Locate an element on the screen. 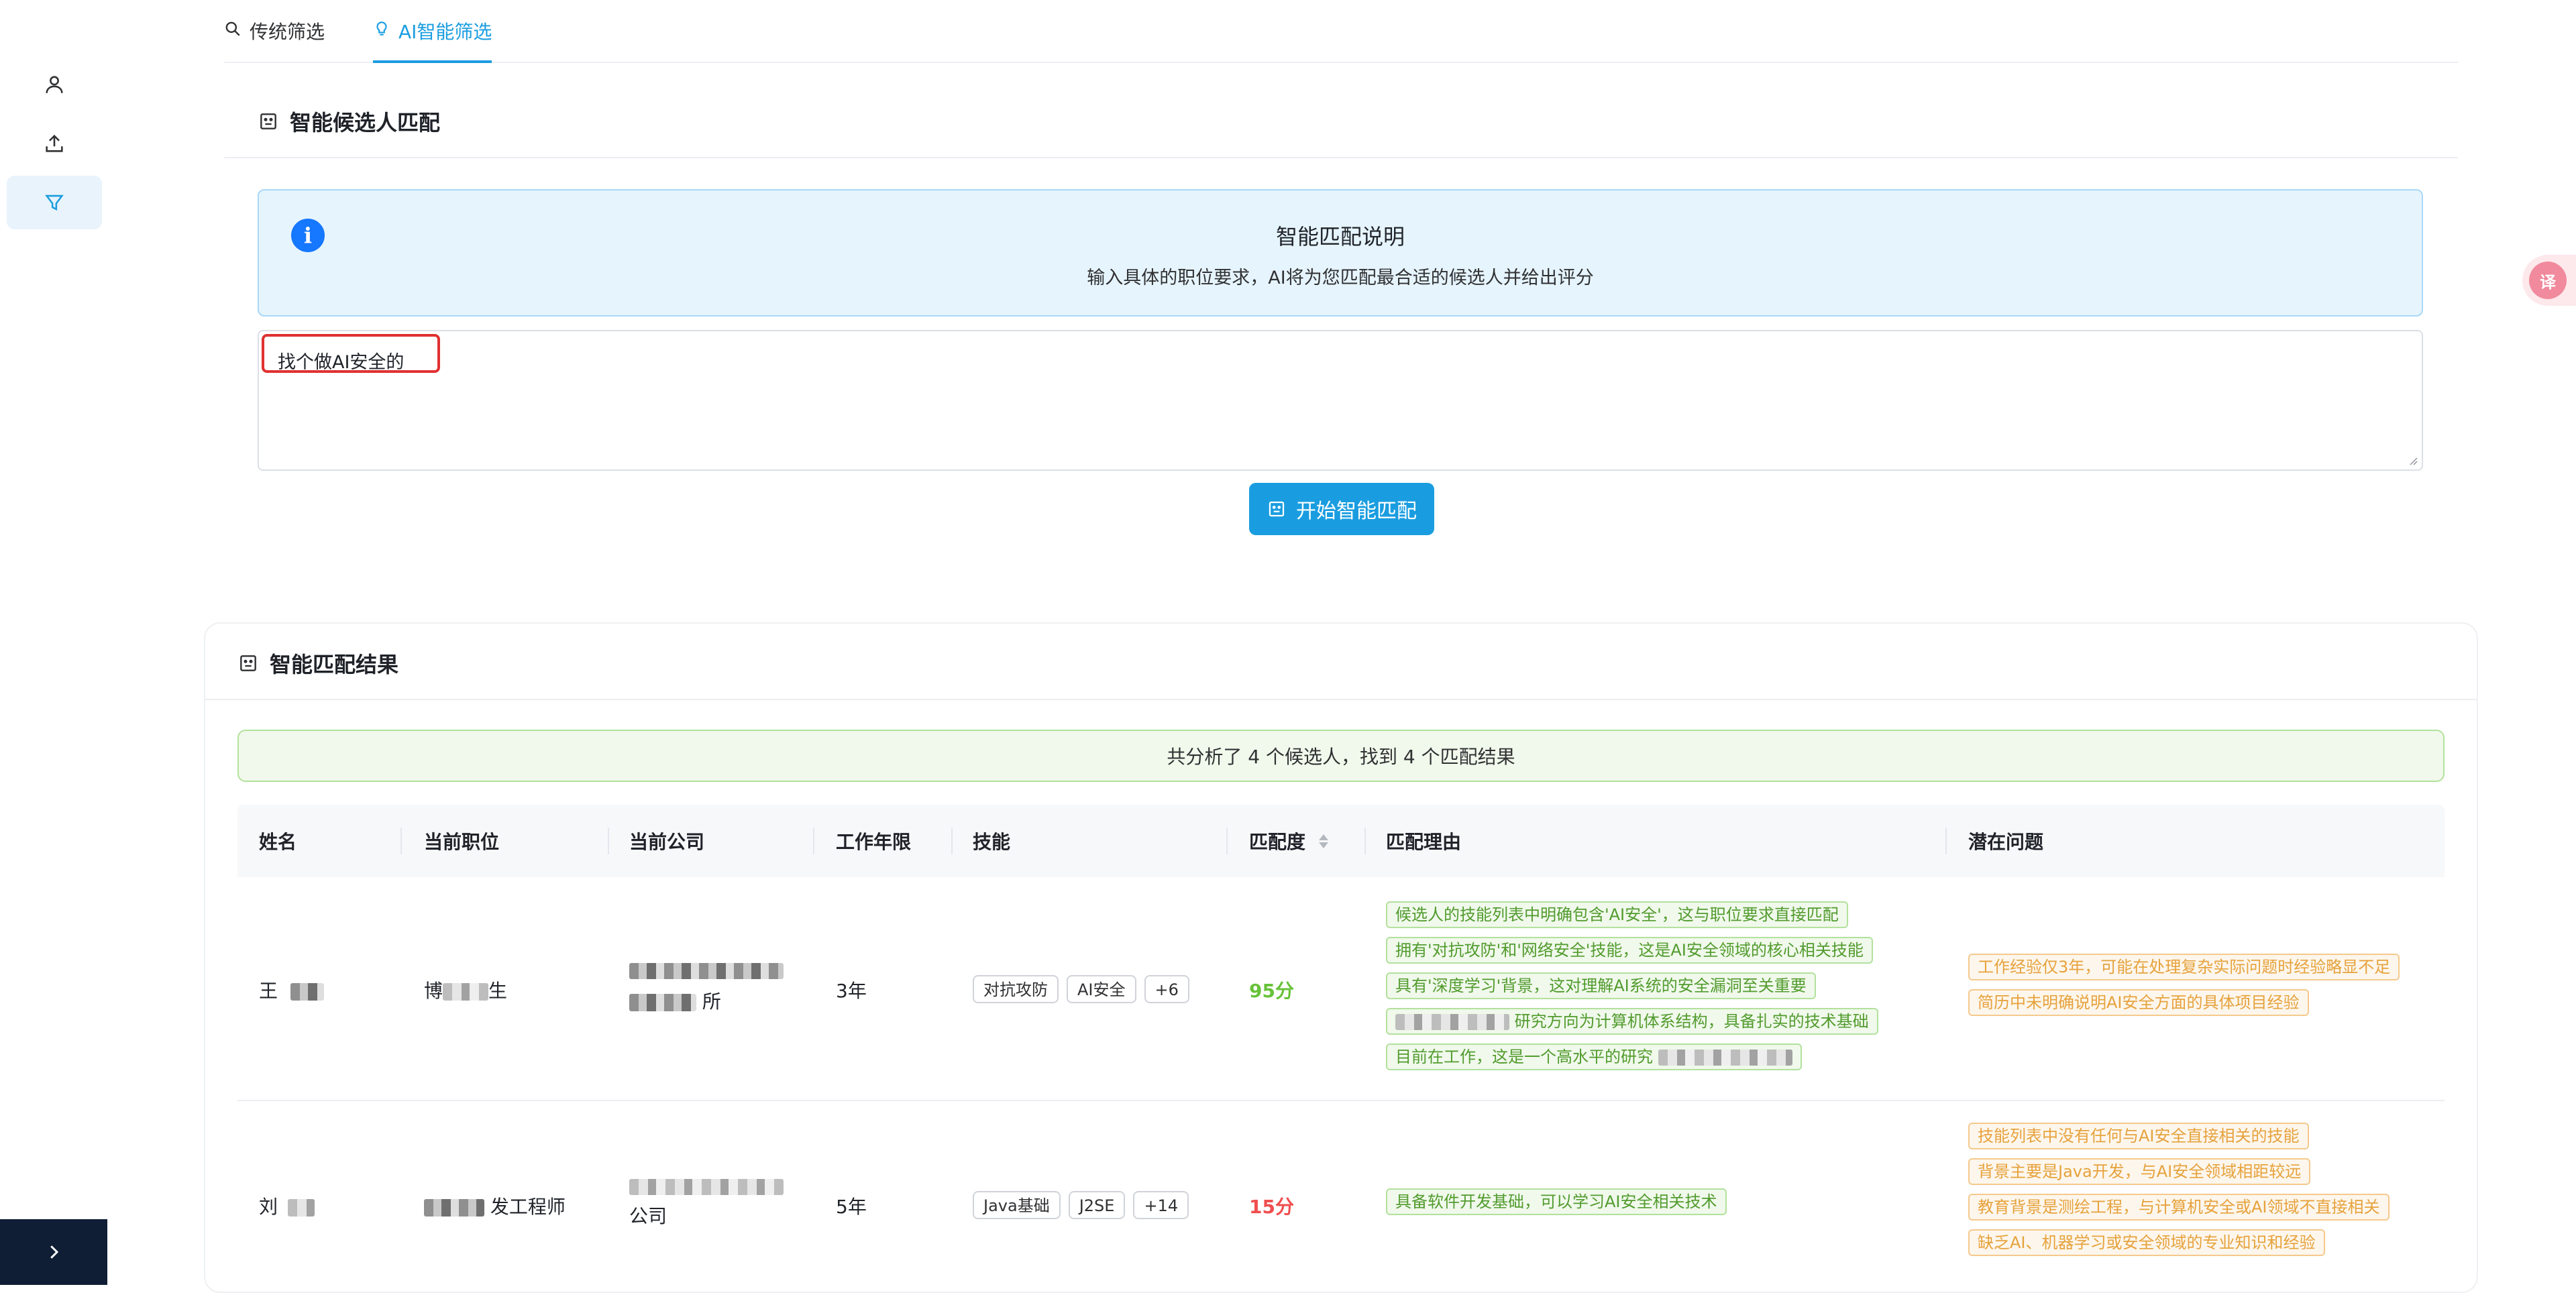  tab-label: AI智能筛选 is located at coordinates (445, 32).